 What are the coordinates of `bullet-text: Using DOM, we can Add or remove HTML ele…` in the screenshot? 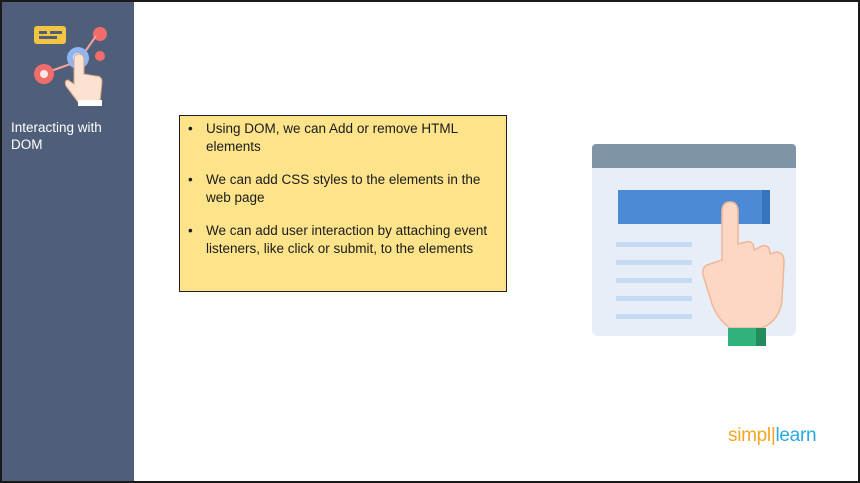 It's located at (332, 137).